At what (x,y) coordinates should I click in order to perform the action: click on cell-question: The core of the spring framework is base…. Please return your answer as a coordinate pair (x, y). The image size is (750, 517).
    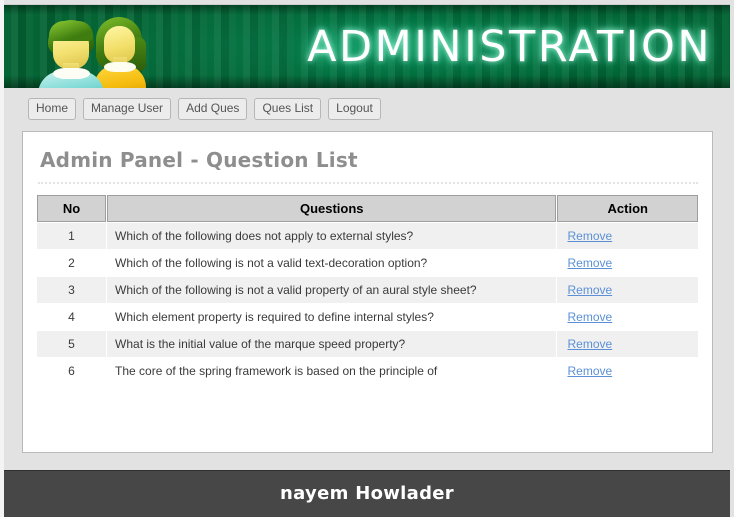
    Looking at the image, I should click on (332, 371).